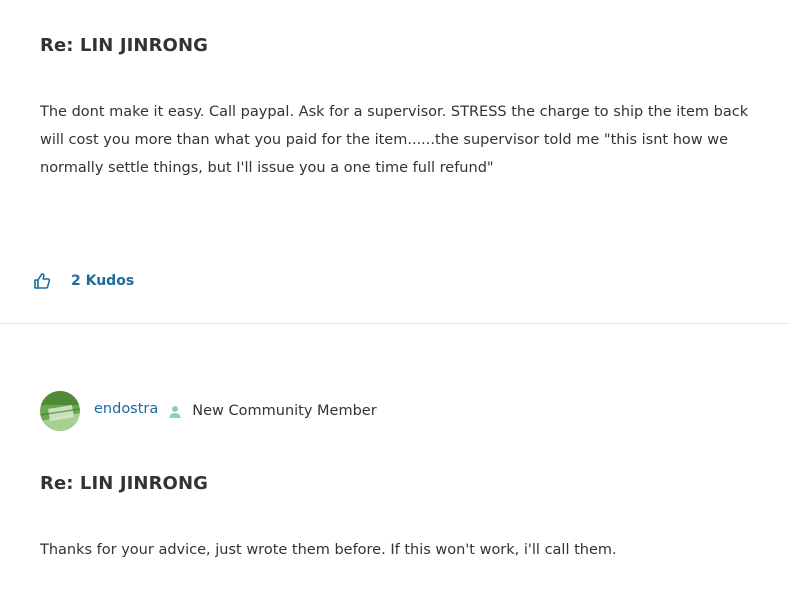  I want to click on kudos-area: 2 Kudos, so click(83, 281).